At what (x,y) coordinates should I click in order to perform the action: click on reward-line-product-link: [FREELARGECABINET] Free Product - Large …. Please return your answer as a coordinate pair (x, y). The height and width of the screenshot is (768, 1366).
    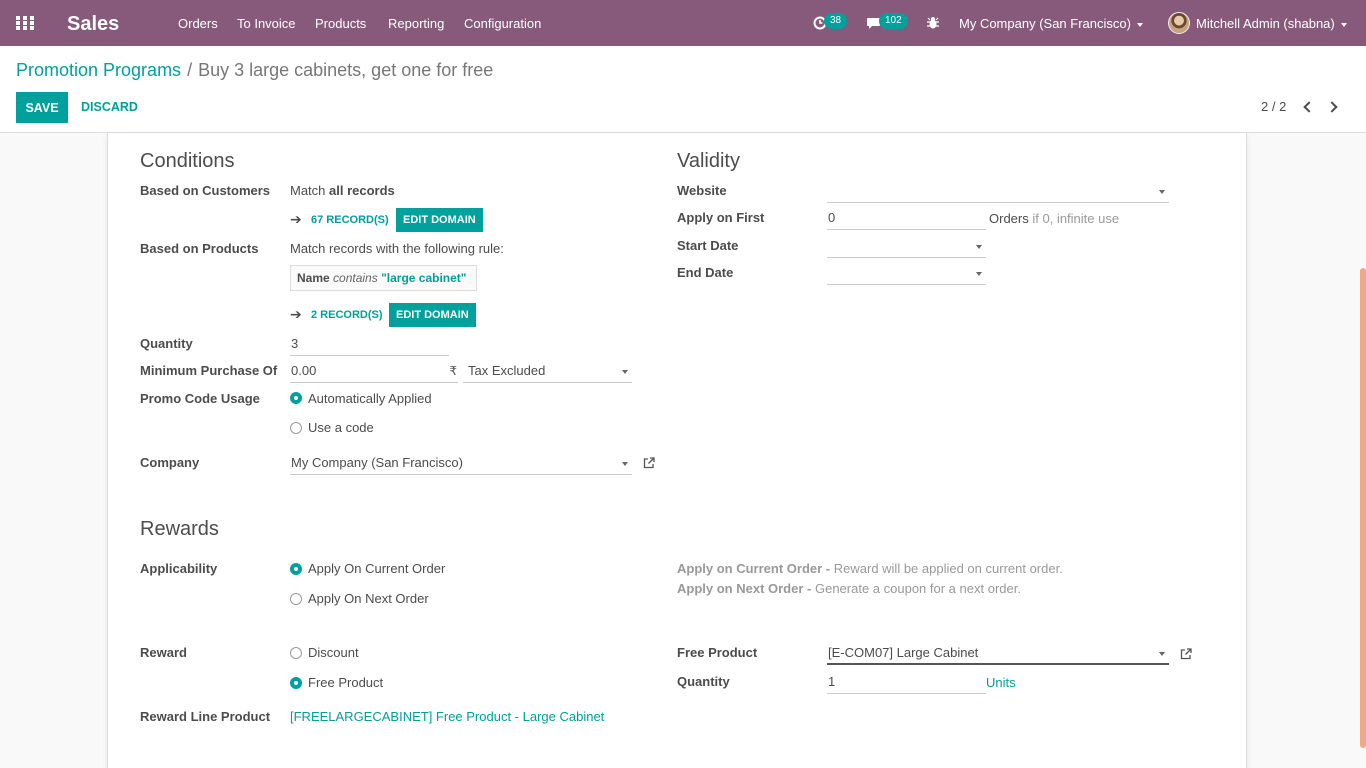
    Looking at the image, I should click on (447, 716).